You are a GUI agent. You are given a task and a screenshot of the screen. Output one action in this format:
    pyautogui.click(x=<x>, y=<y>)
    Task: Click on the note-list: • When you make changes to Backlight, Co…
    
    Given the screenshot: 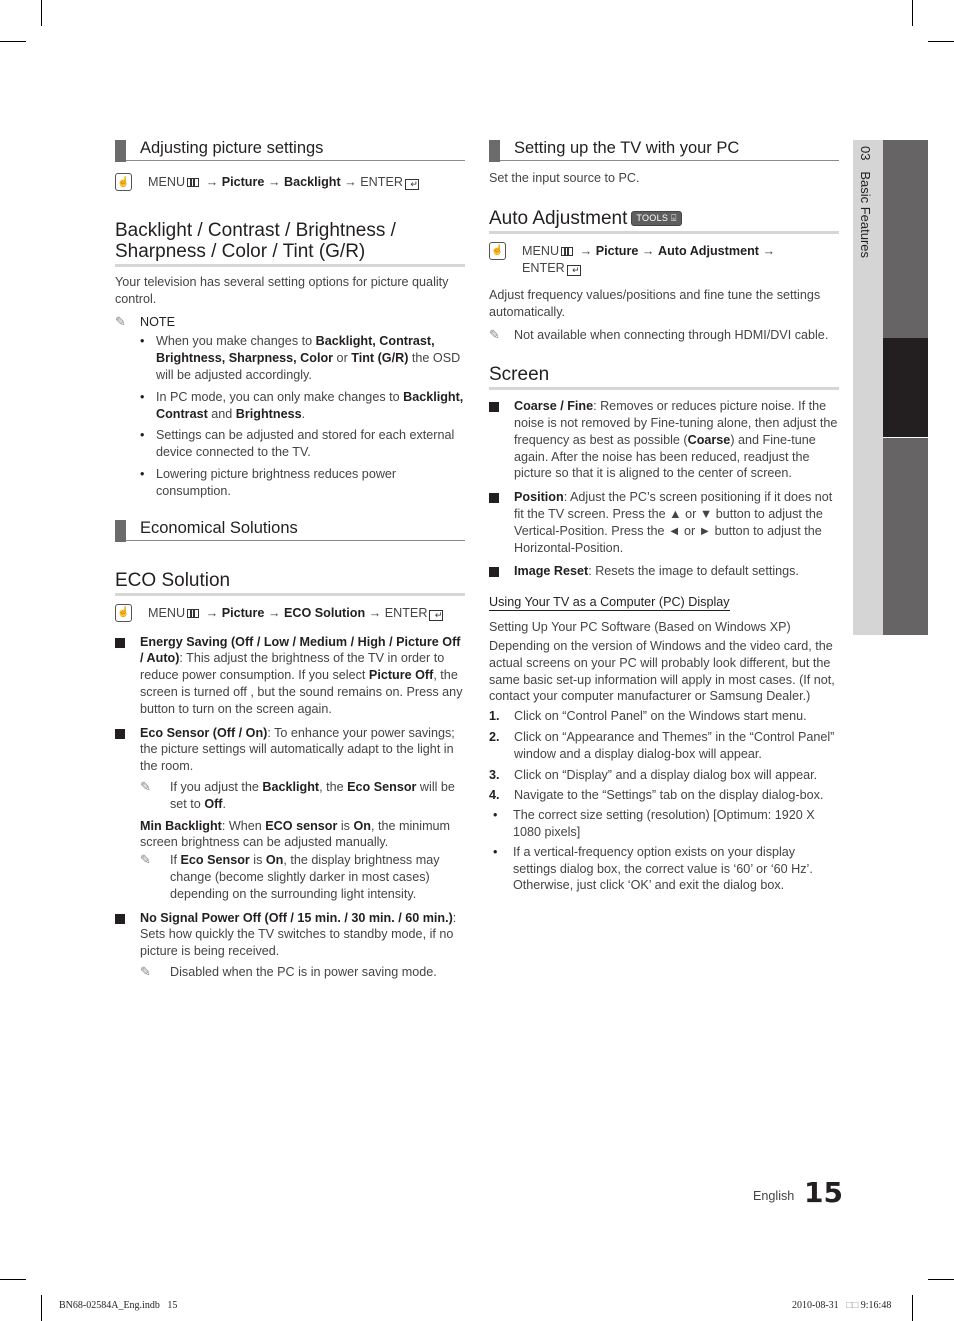 What is the action you would take?
    pyautogui.click(x=290, y=416)
    